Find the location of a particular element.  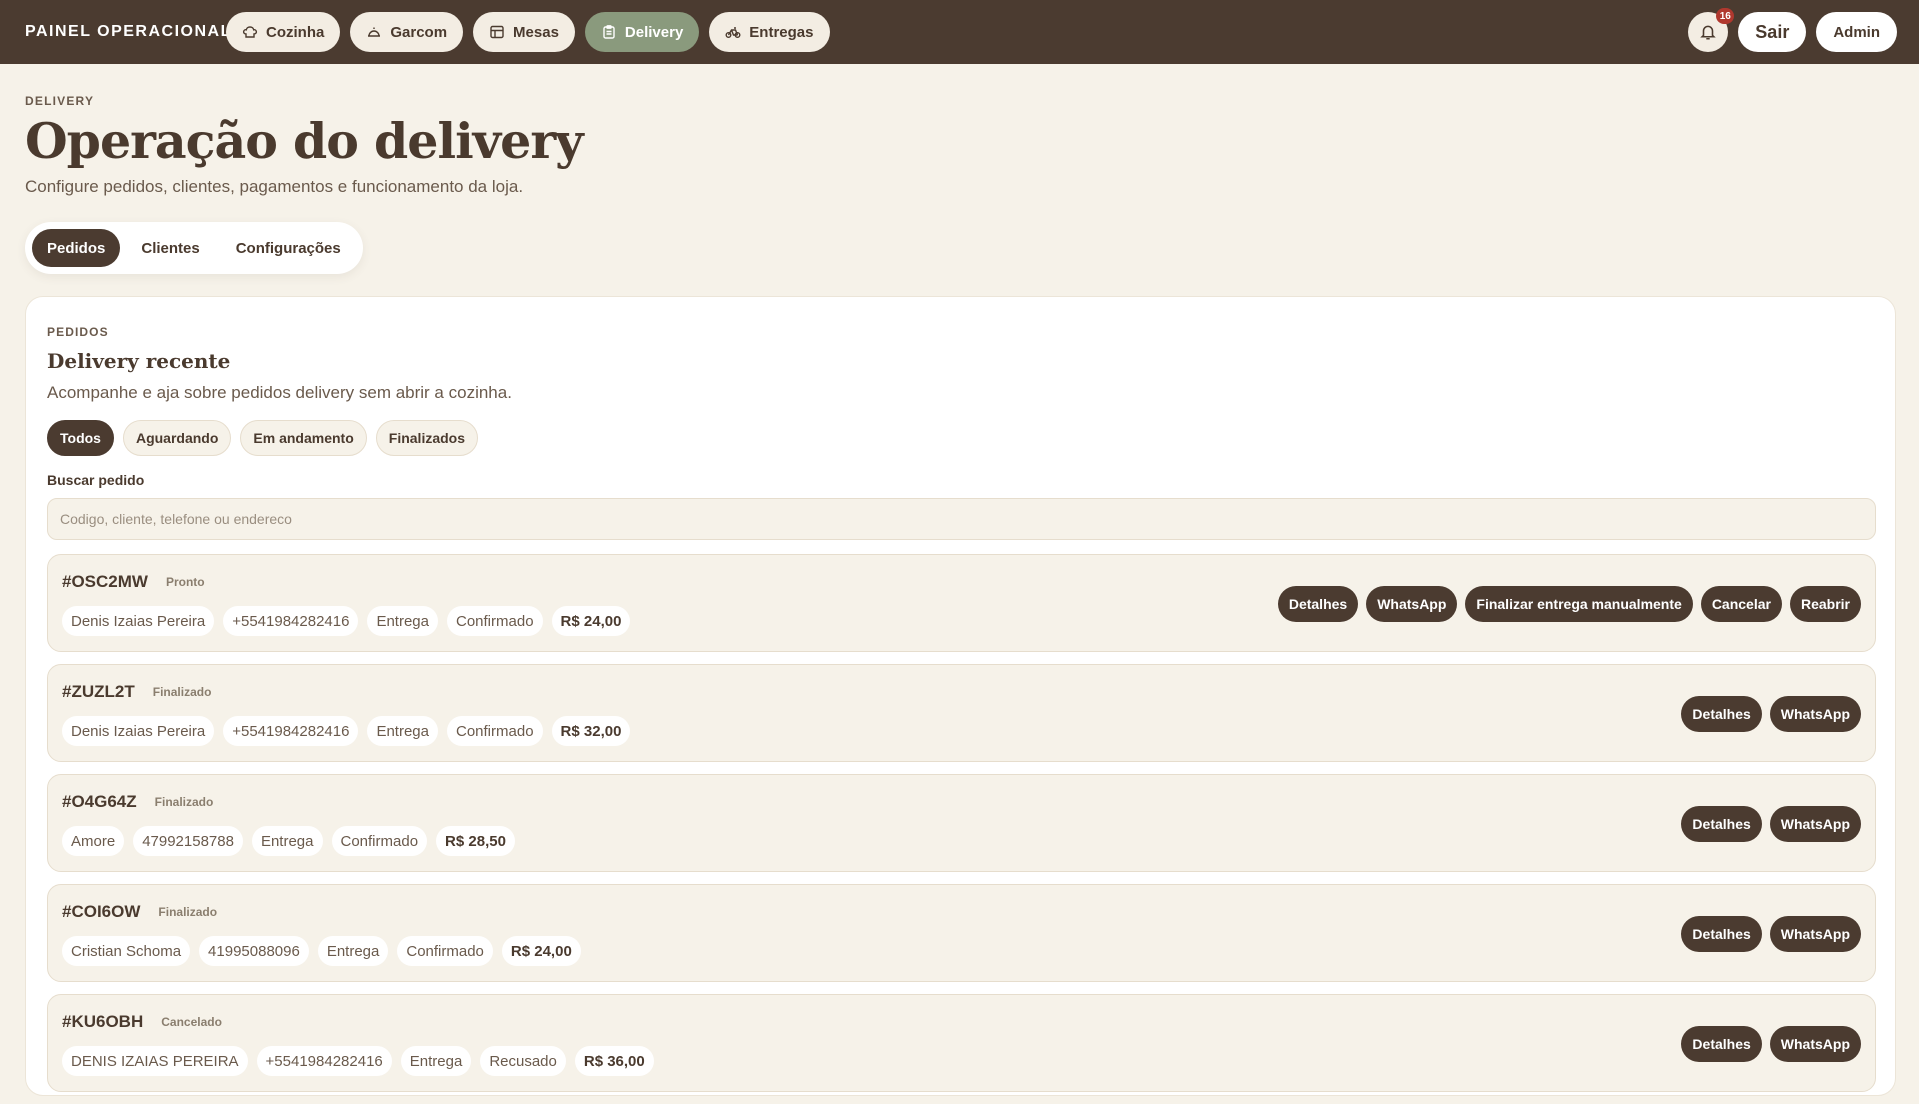

finish-delivery-button: Finalizar entrega manualmente is located at coordinates (1579, 604).